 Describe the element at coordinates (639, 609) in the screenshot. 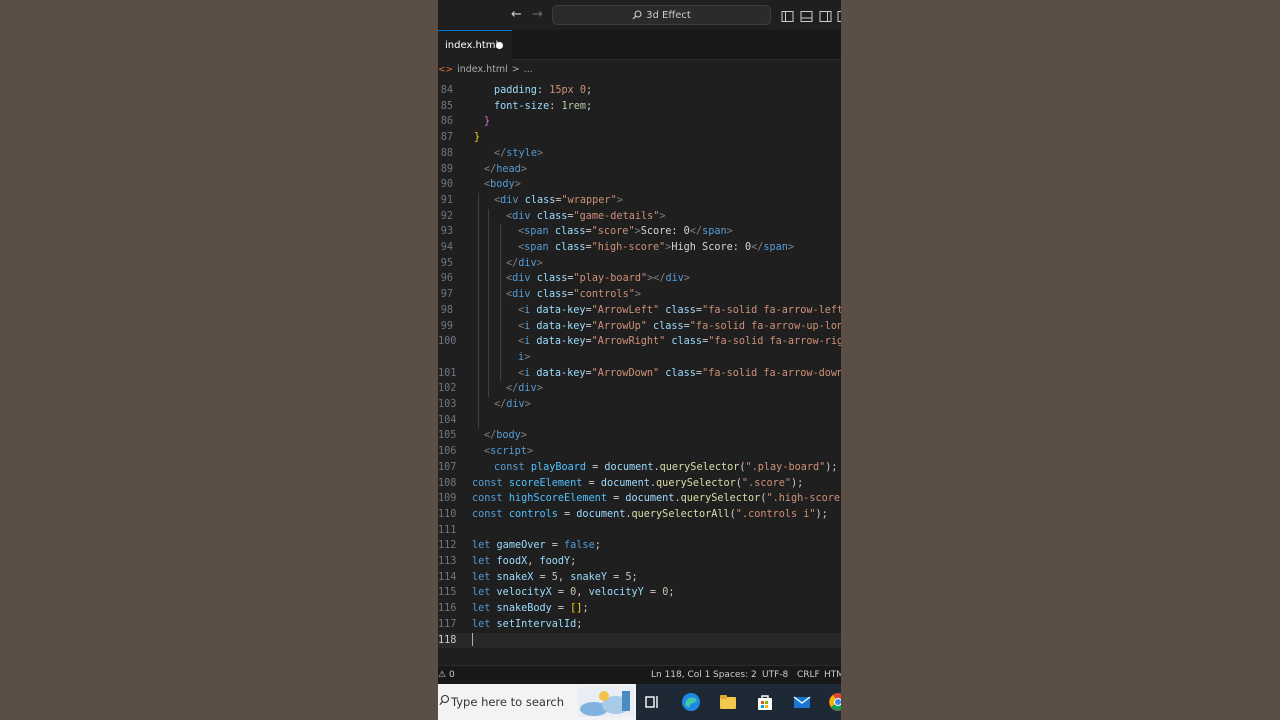

I see `code-line: 116 let snakeBody = [];` at that location.